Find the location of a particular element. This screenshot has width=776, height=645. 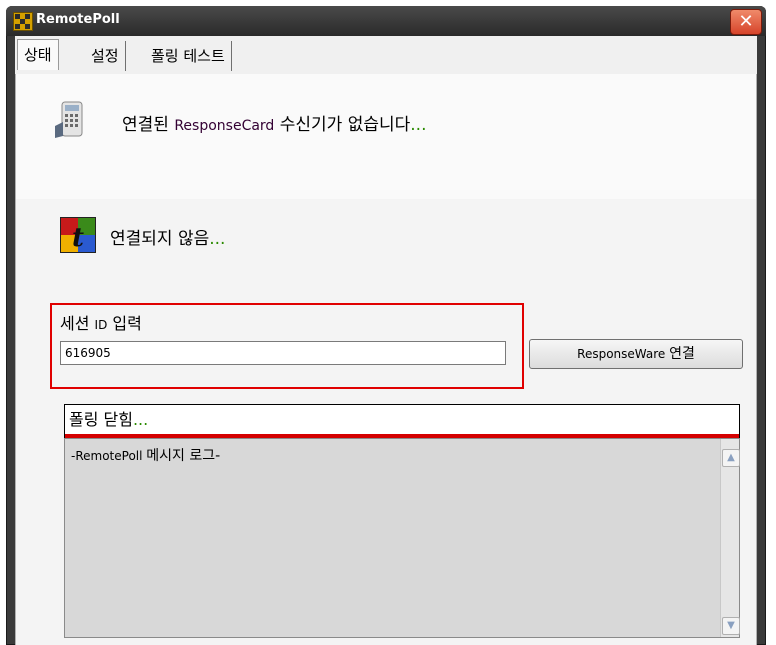

close-button: ✕ is located at coordinates (746, 22).